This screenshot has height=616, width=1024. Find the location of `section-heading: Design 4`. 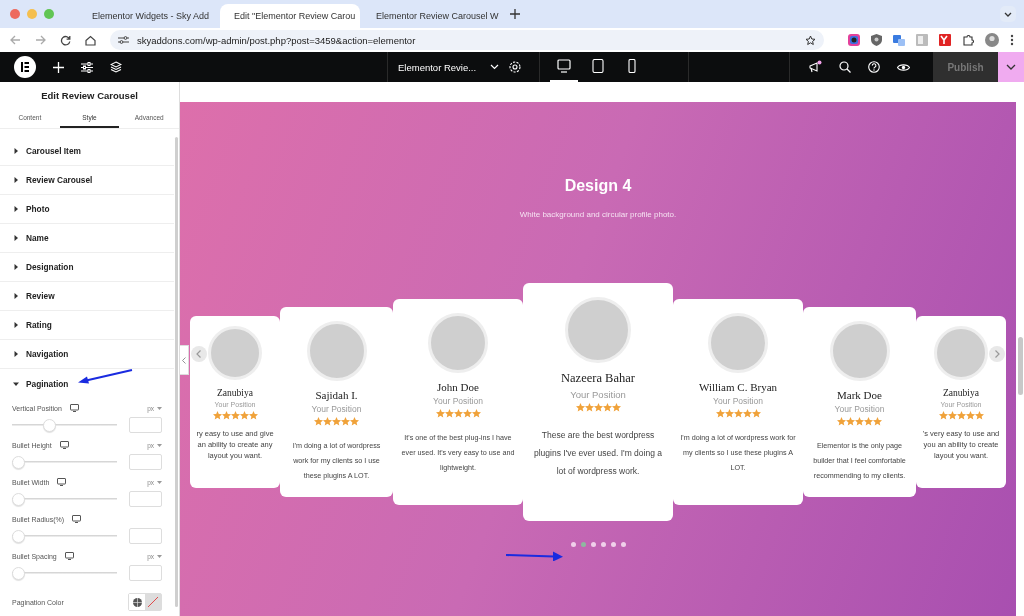

section-heading: Design 4 is located at coordinates (598, 186).